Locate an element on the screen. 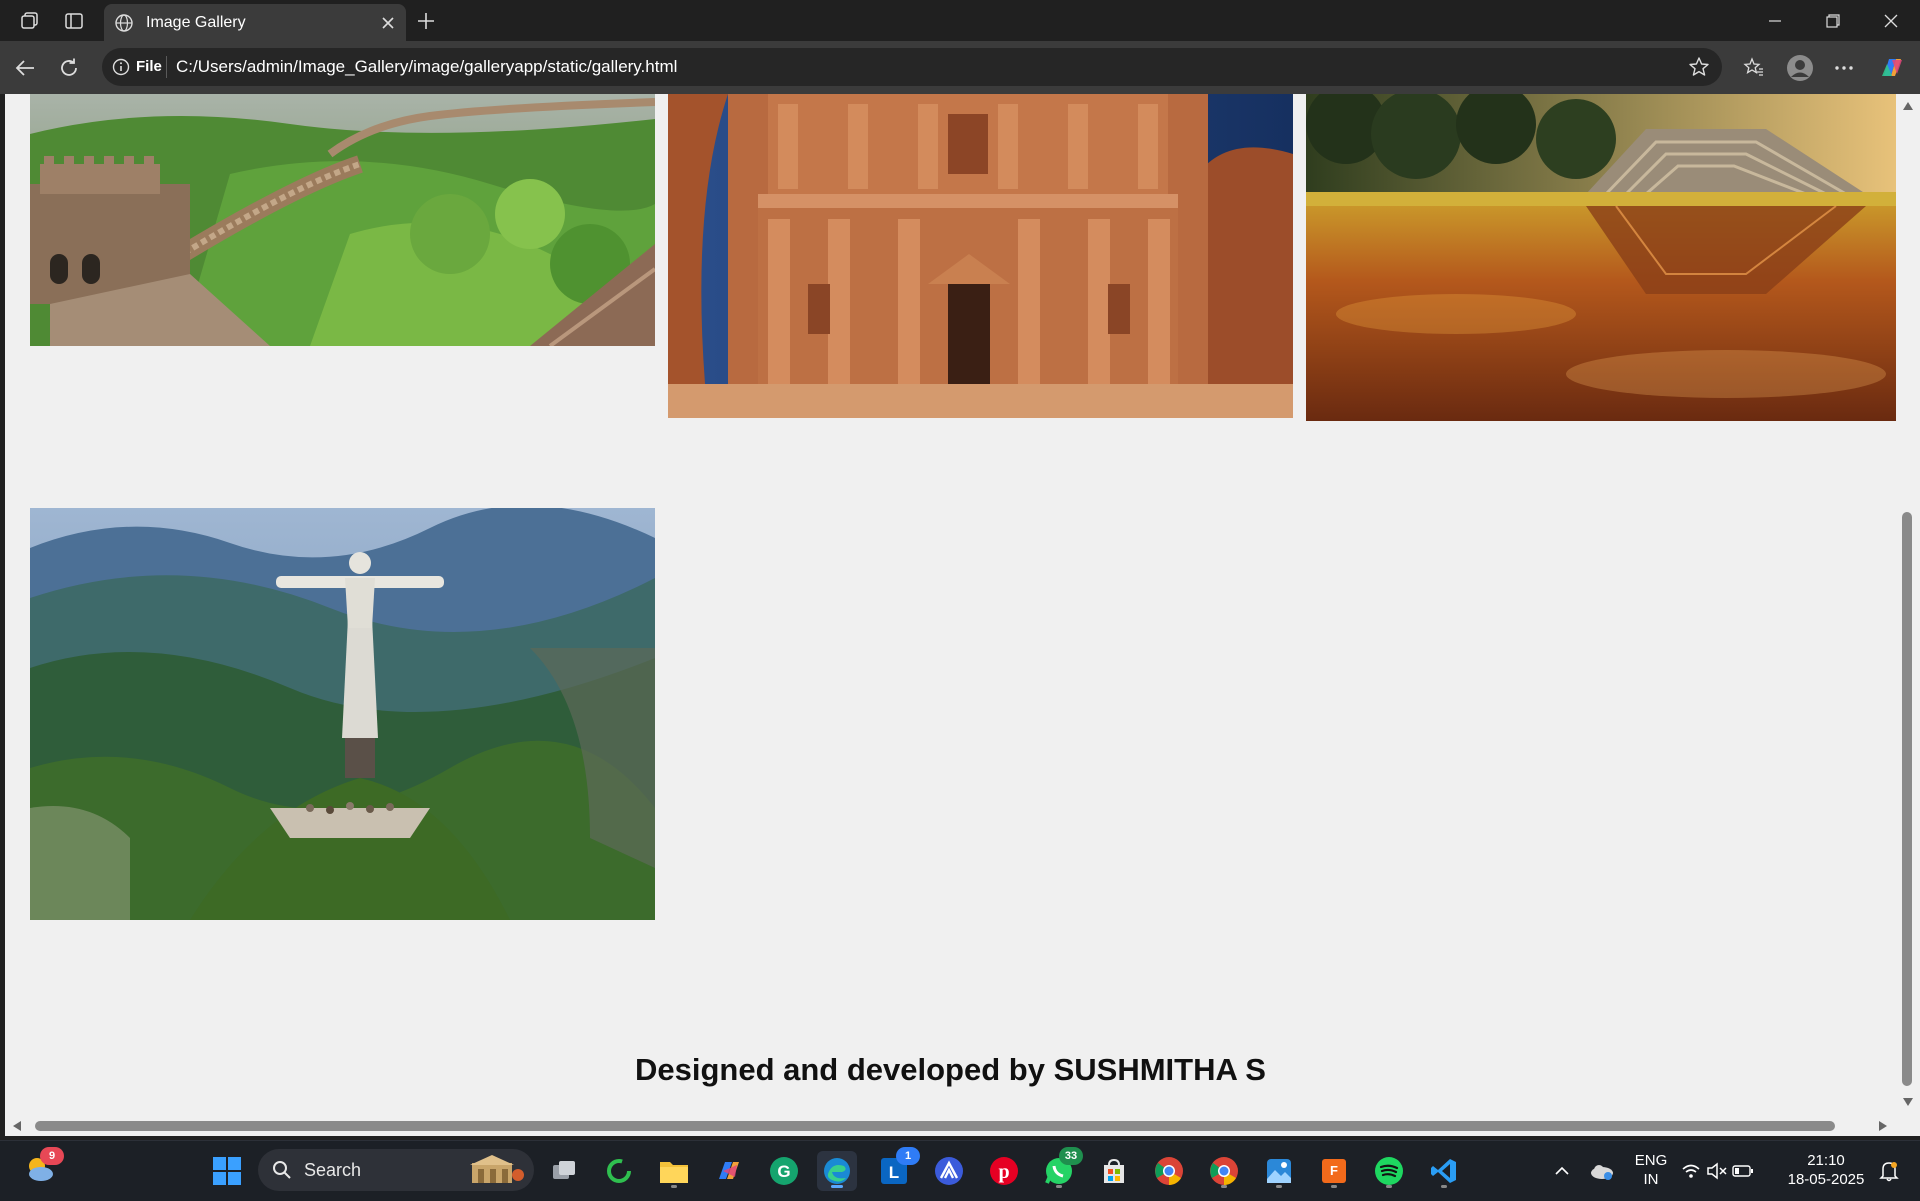 The image size is (1920, 1201). linkedin-icon: L 1 is located at coordinates (897, 1169).